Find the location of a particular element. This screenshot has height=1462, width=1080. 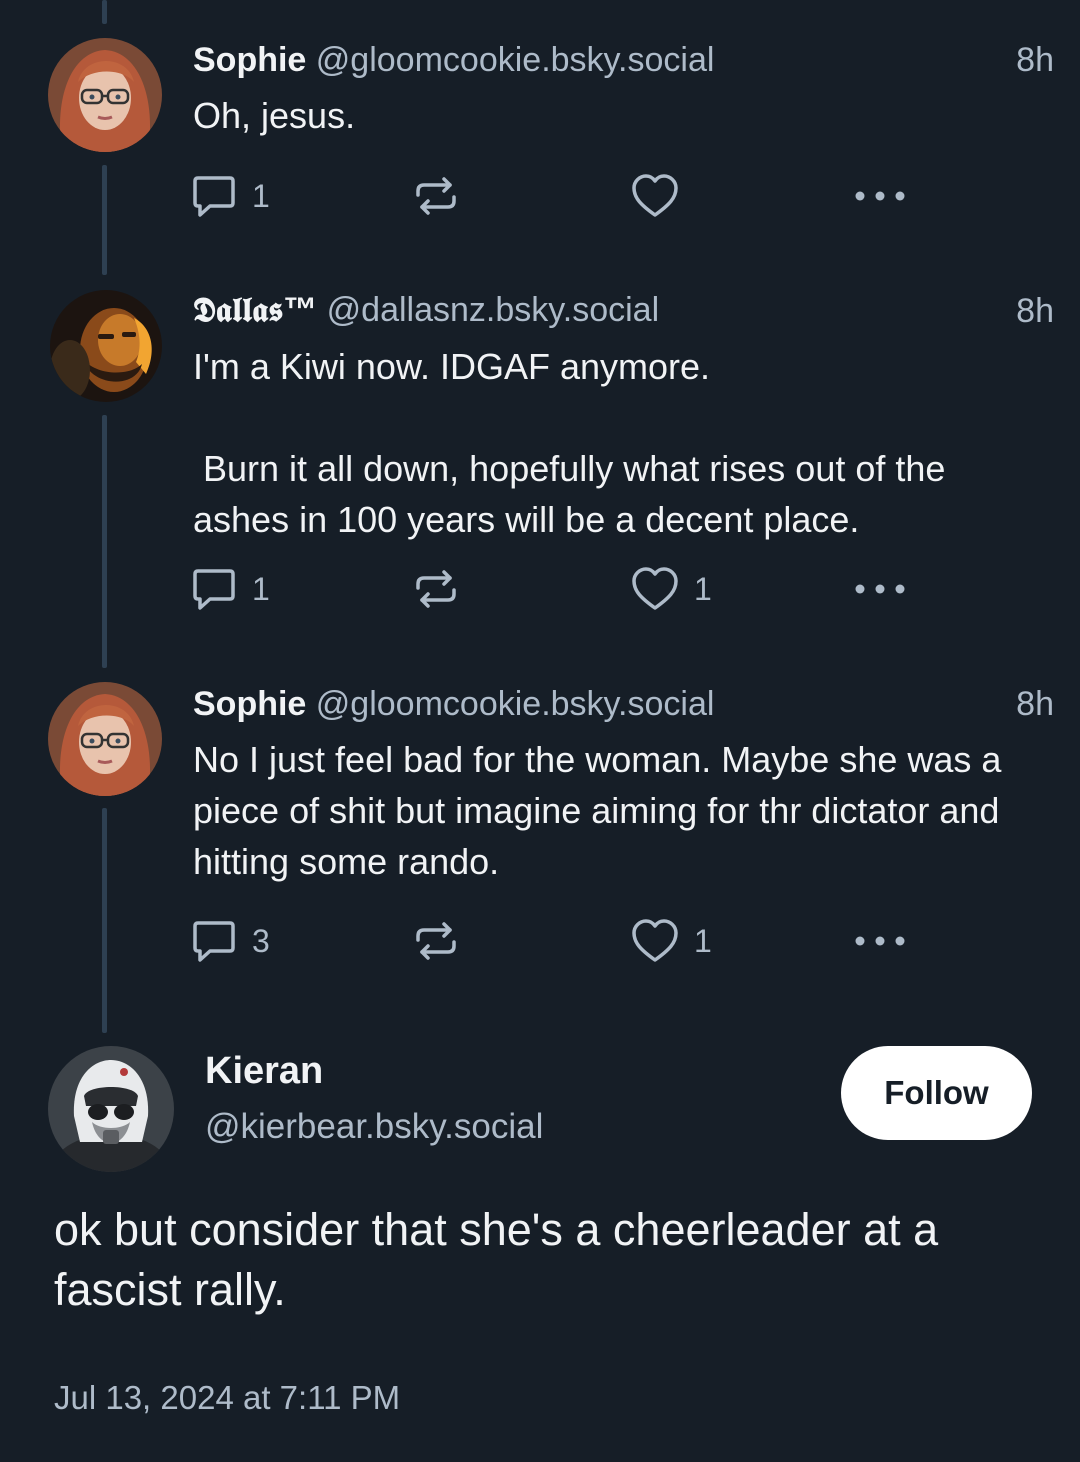

reply-count: 3 is located at coordinates (261, 940).